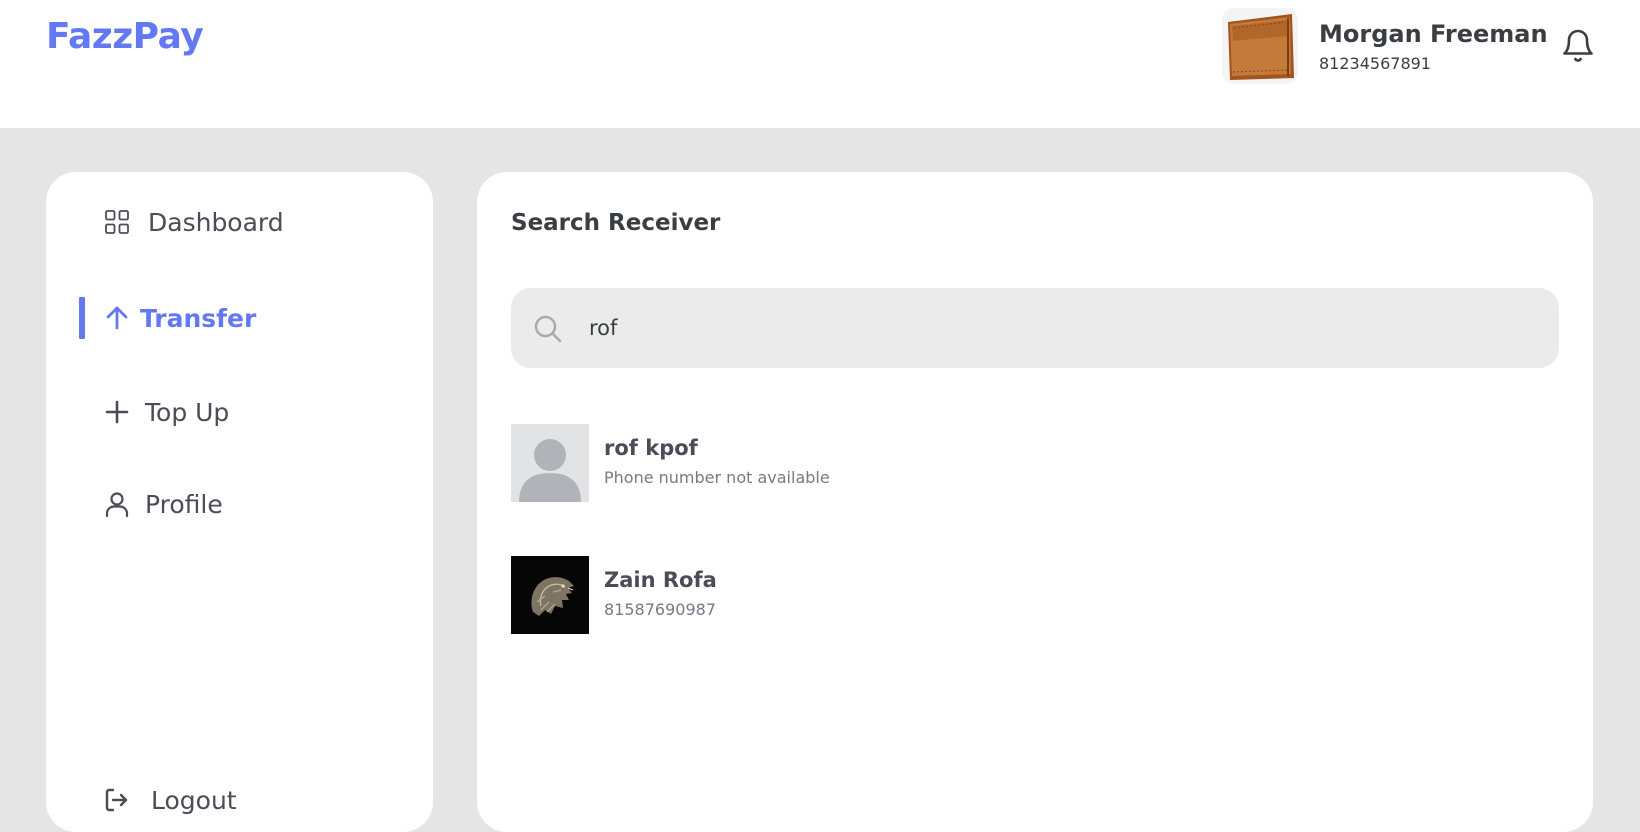 This screenshot has height=832, width=1640. What do you see at coordinates (239, 412) in the screenshot?
I see `sidebar-item-top-up: Top Up` at bounding box center [239, 412].